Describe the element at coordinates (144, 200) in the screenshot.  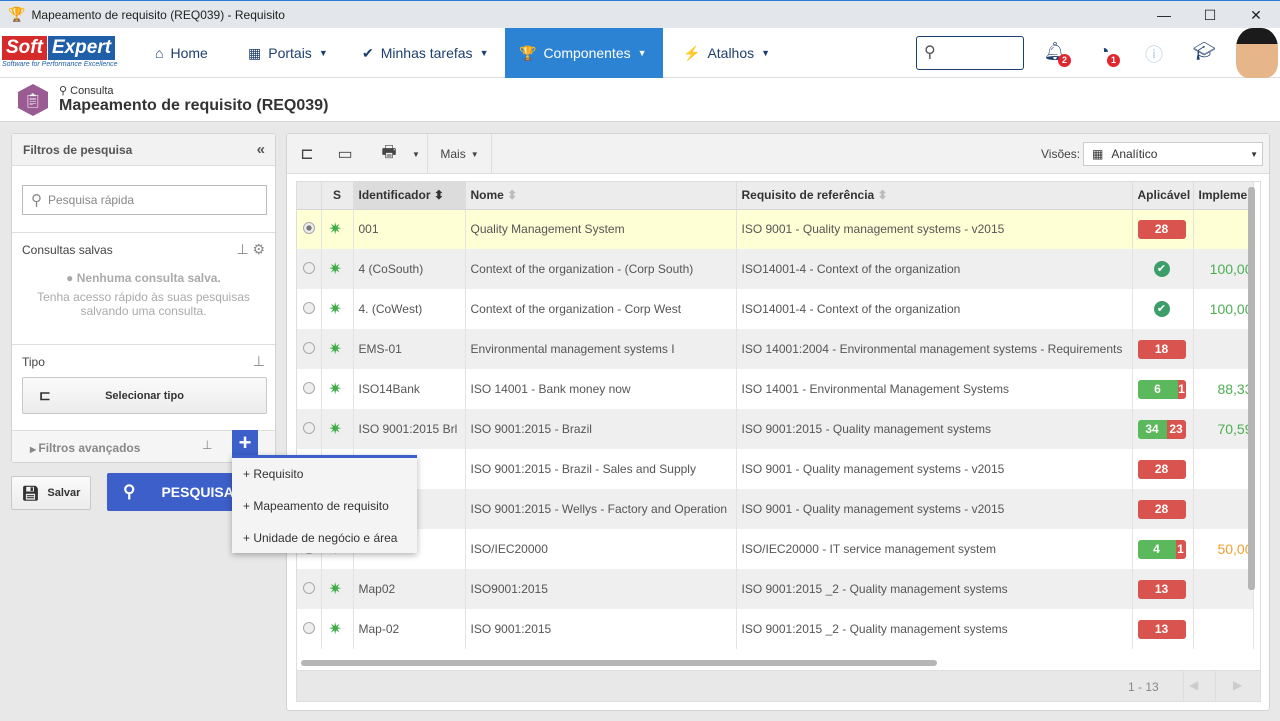
I see `quick-search-input: ⚲ Pesquisa rápida` at that location.